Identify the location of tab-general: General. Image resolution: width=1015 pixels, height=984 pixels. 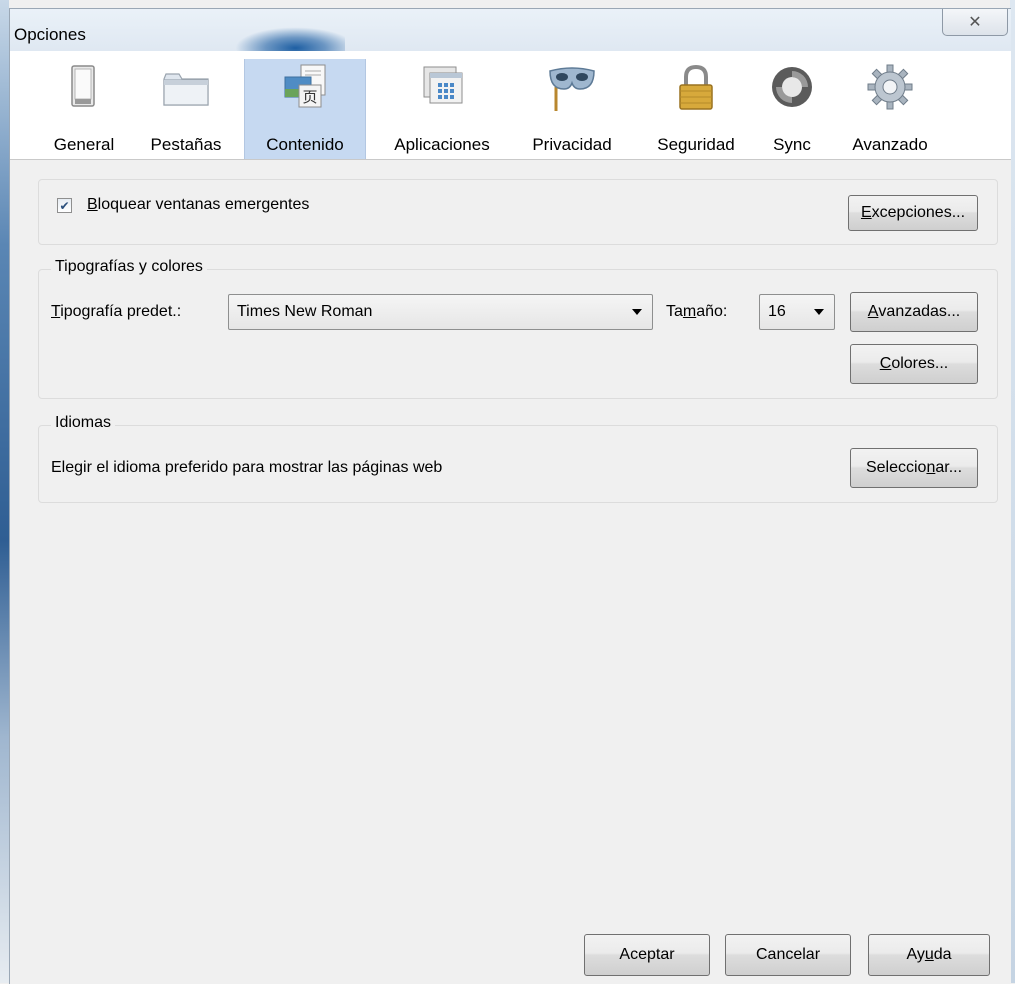
(84, 109).